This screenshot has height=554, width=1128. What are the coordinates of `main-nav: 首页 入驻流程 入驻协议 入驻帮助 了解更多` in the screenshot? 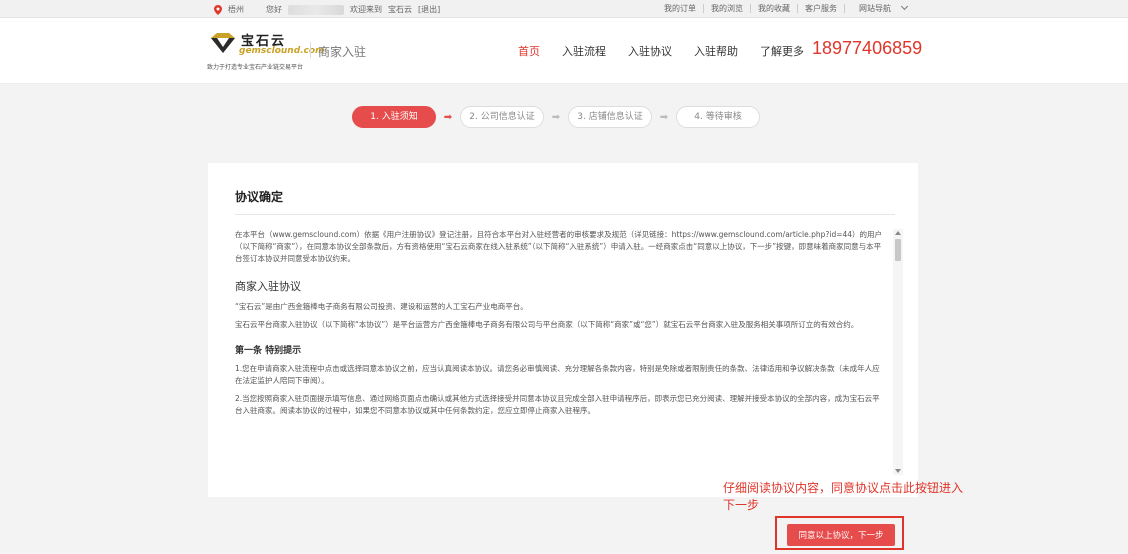 It's located at (661, 51).